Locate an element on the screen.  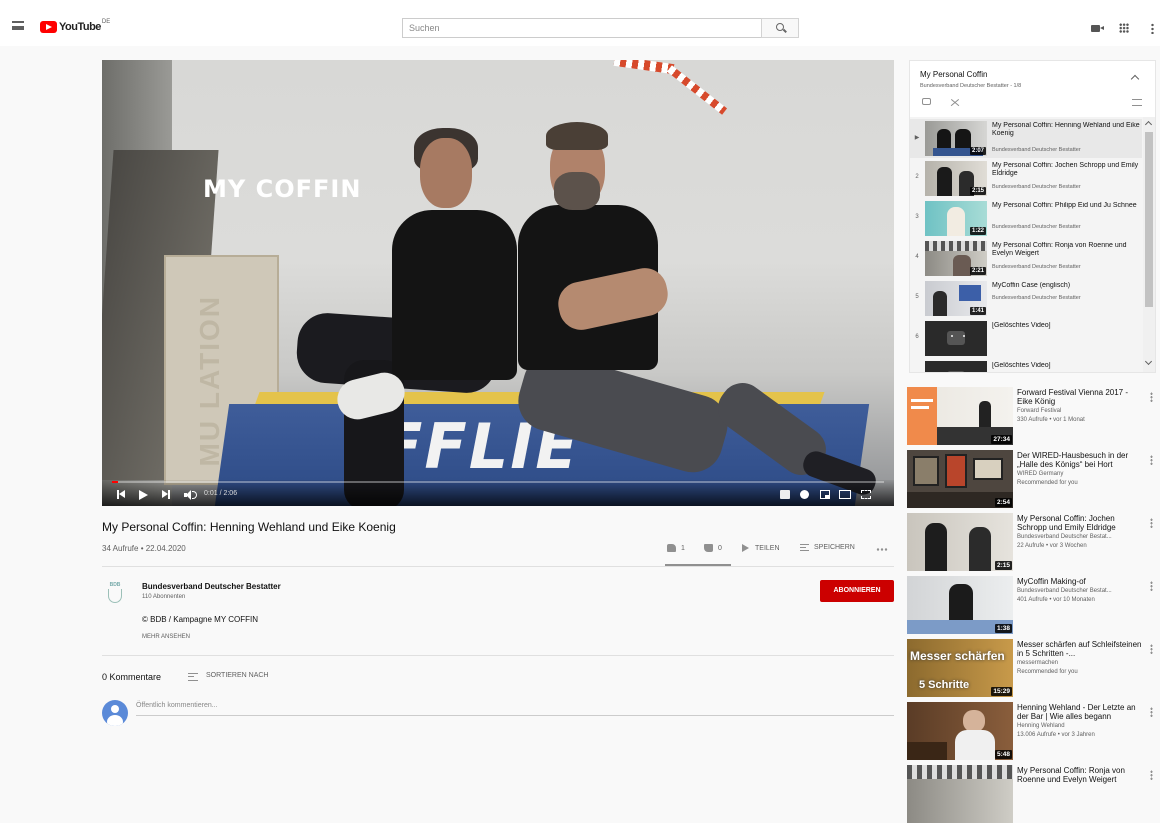
duration-badge: 2:21 is located at coordinates (977, 271).